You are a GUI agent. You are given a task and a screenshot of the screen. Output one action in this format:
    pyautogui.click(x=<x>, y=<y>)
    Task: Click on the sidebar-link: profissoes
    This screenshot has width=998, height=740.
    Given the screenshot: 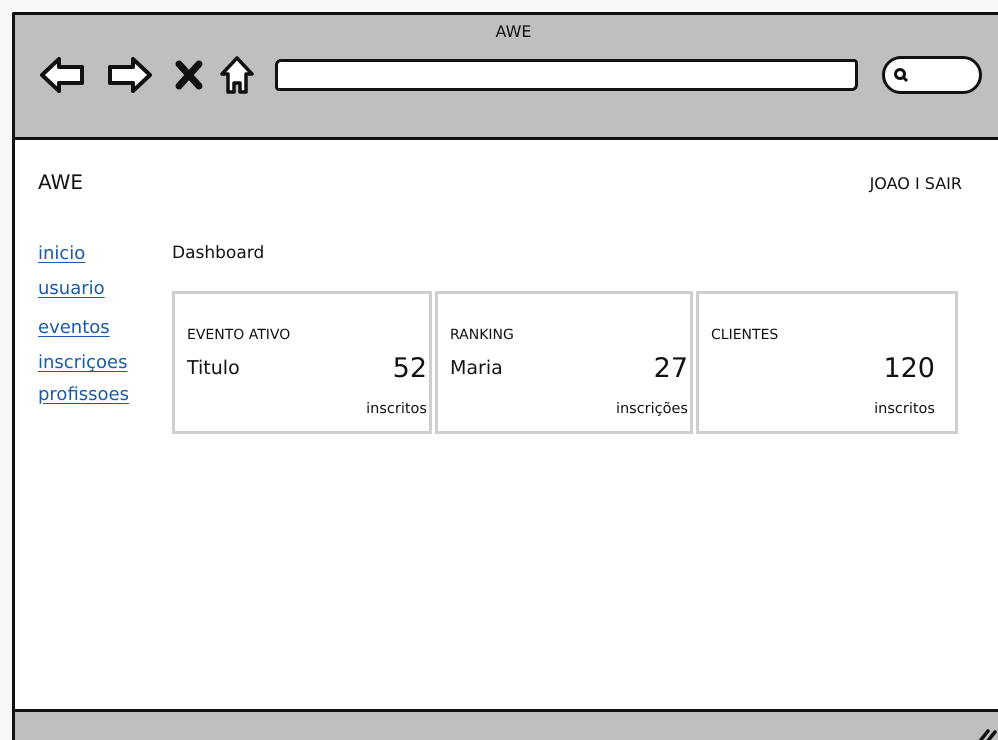 What is the action you would take?
    pyautogui.click(x=84, y=395)
    